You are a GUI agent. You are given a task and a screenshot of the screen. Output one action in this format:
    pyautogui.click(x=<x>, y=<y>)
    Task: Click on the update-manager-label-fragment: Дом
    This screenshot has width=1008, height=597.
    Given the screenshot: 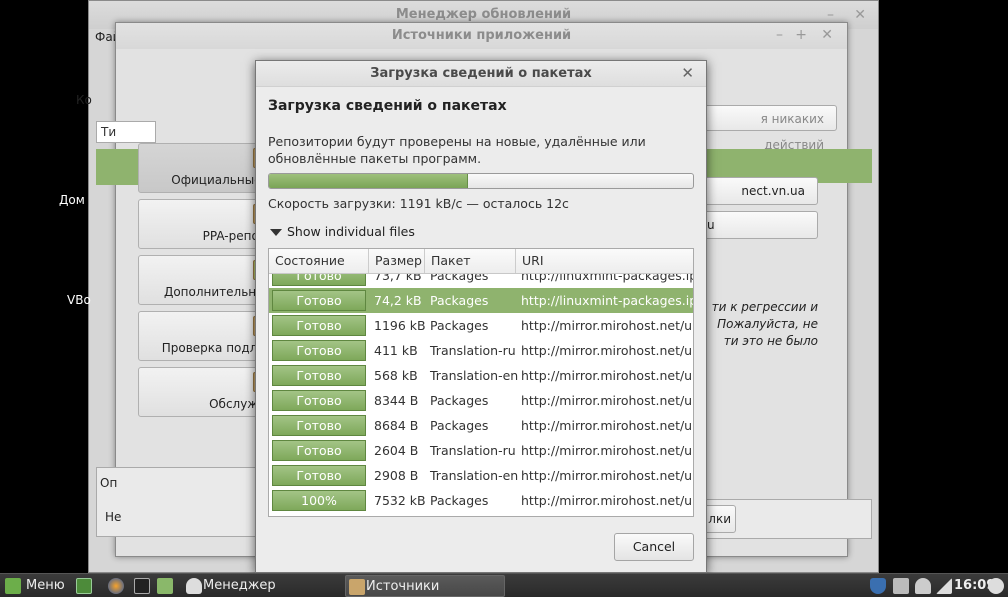 What is the action you would take?
    pyautogui.click(x=72, y=200)
    